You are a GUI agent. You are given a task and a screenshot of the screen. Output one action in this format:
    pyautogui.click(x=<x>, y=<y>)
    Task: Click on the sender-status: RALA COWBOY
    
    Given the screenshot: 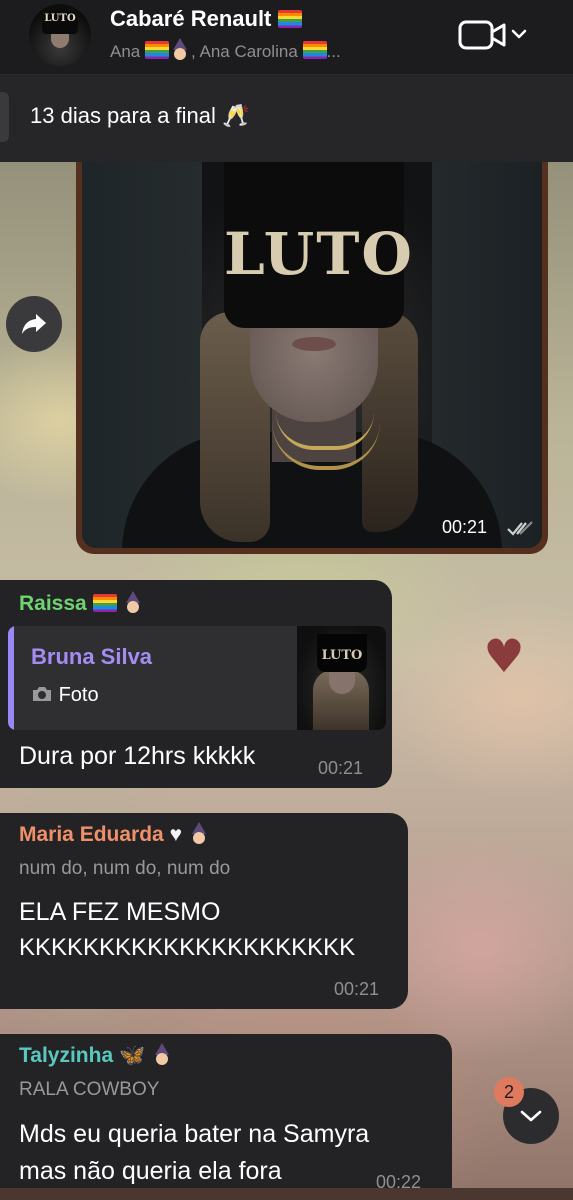 What is the action you would take?
    pyautogui.click(x=89, y=1089)
    